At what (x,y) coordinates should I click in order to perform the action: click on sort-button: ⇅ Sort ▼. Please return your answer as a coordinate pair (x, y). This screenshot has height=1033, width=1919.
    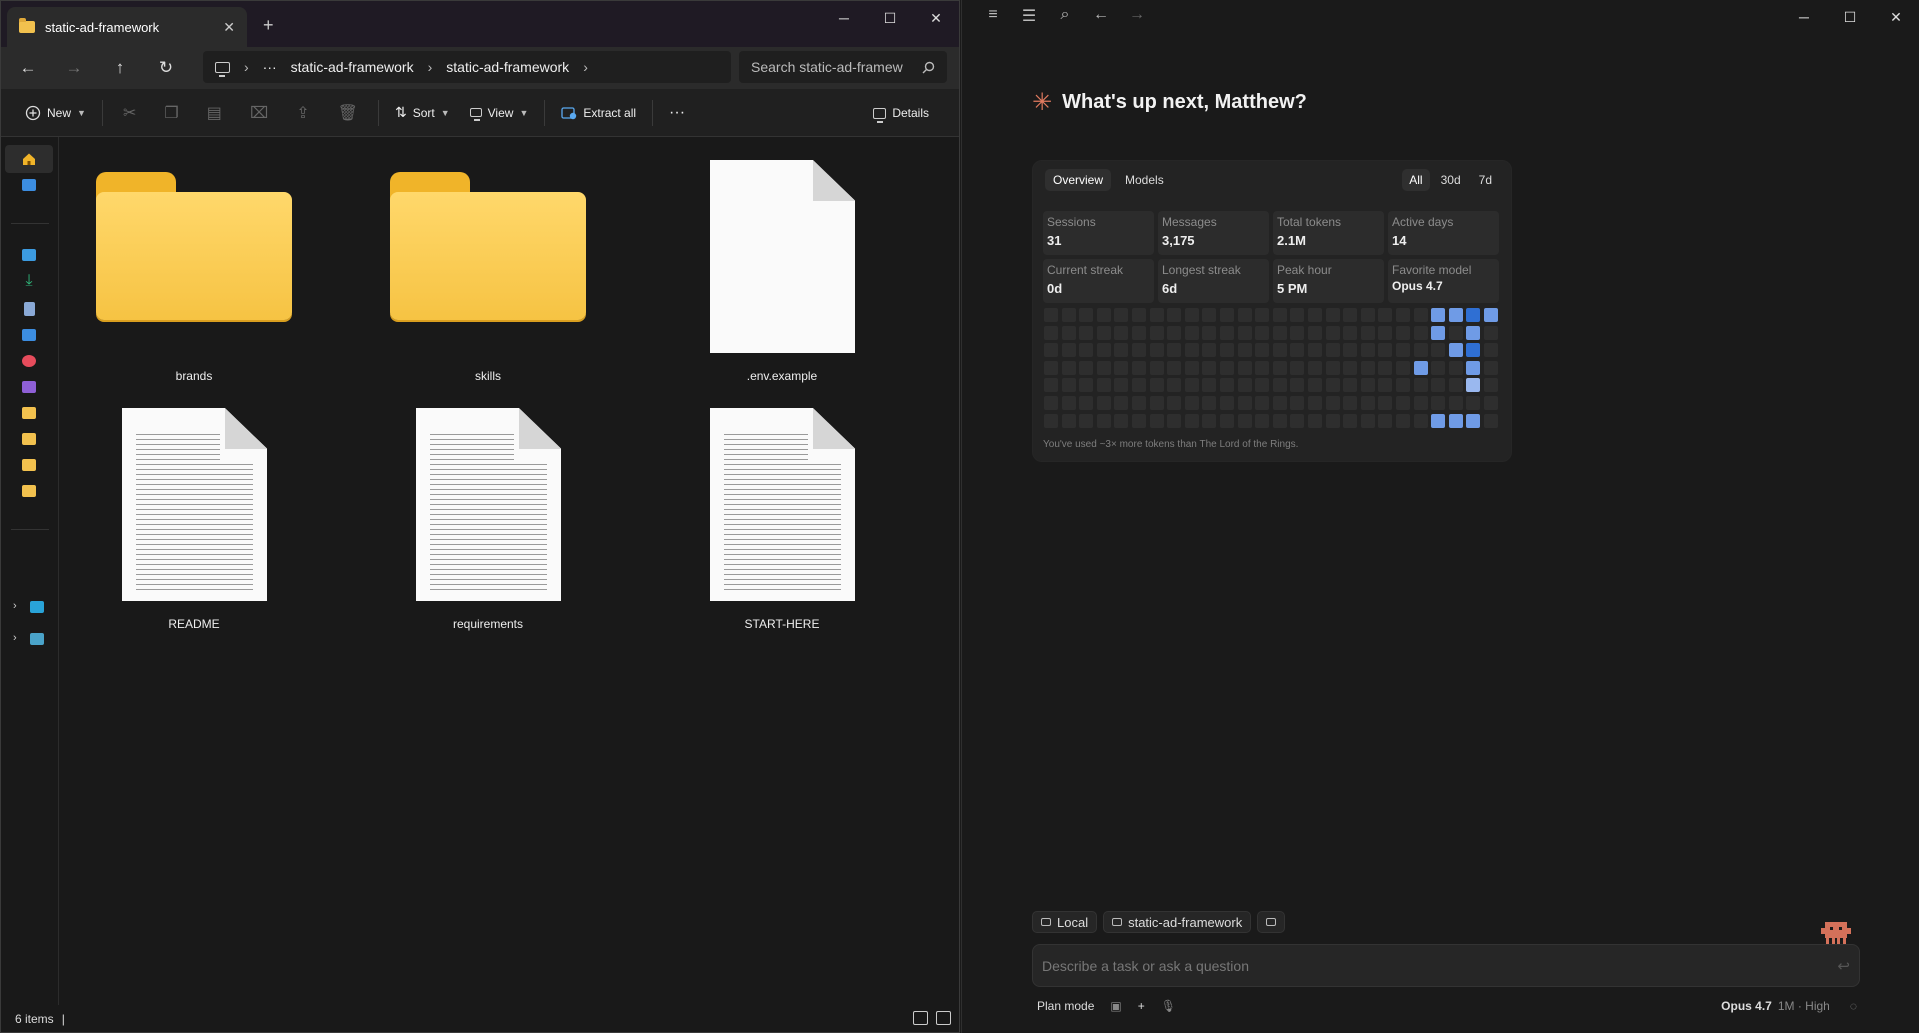
    Looking at the image, I should click on (422, 113).